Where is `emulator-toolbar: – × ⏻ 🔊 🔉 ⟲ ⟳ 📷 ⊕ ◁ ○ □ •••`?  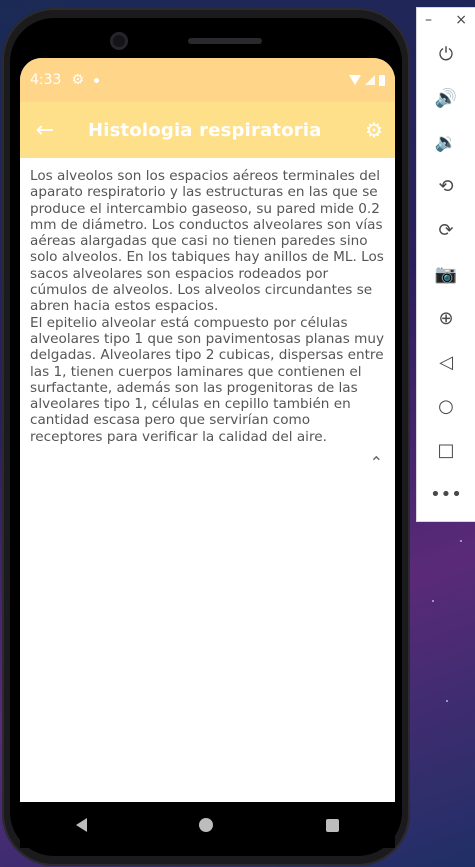 emulator-toolbar: – × ⏻ 🔊 🔉 ⟲ ⟳ 📷 ⊕ ◁ ○ □ ••• is located at coordinates (446, 264).